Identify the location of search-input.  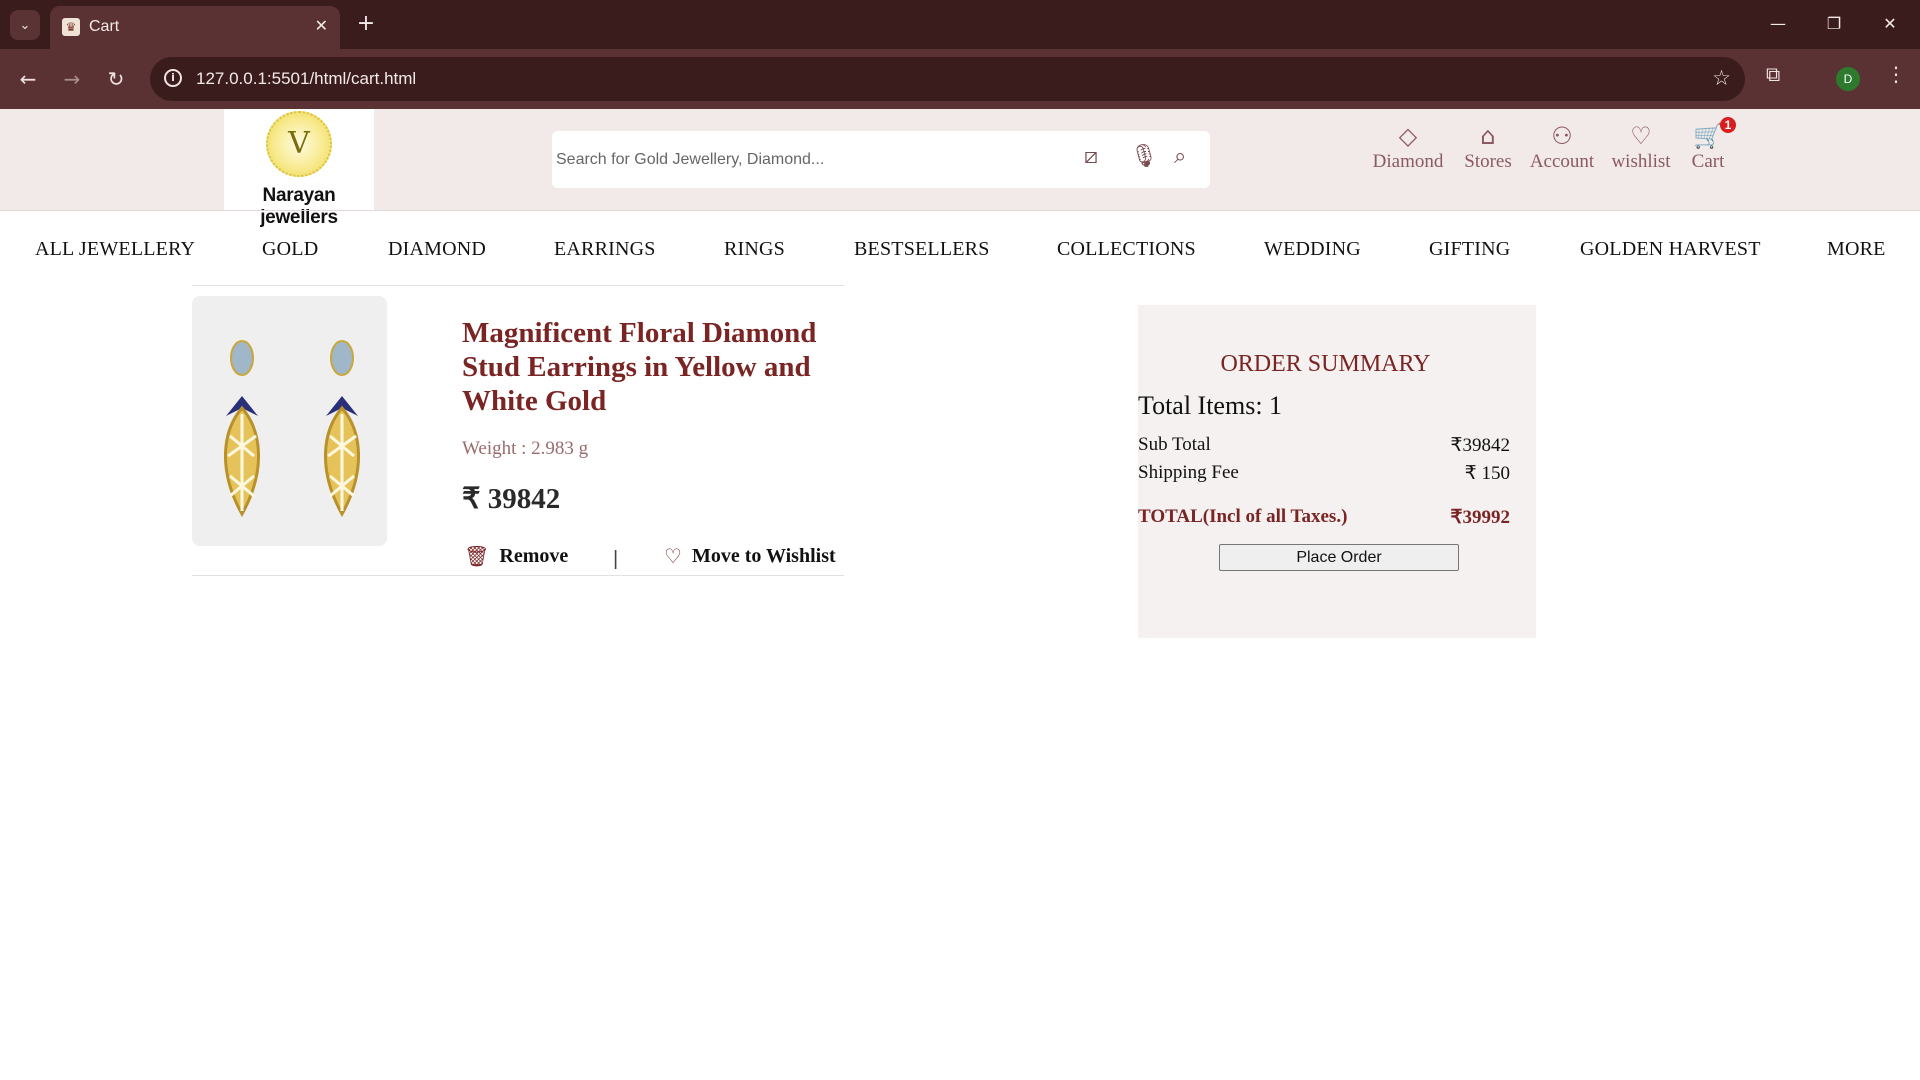
(806, 160).